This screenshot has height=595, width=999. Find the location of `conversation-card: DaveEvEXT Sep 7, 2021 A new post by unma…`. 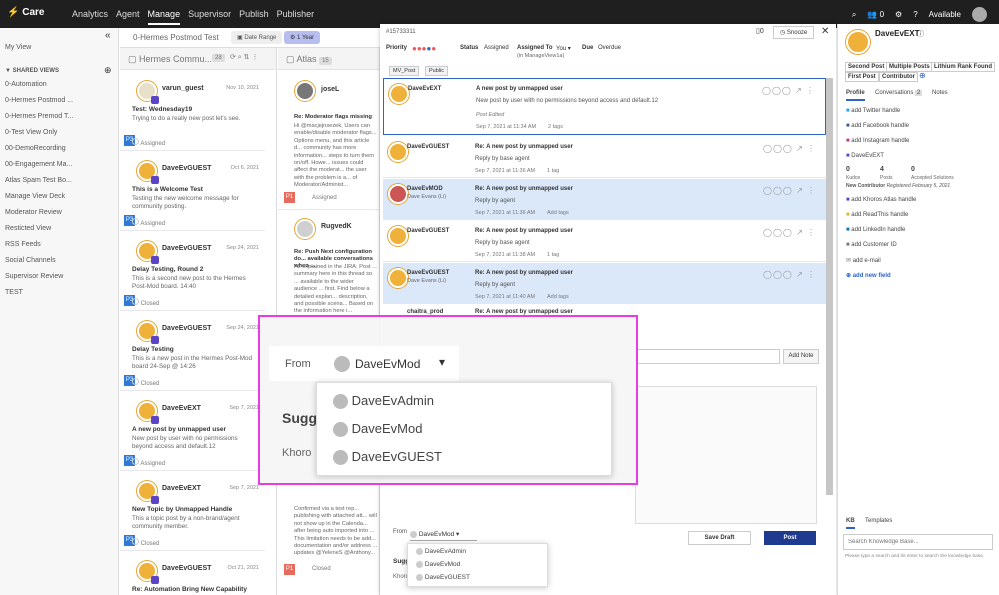

conversation-card: DaveEvEXT Sep 7, 2021 A new post by unma… is located at coordinates (192, 433).